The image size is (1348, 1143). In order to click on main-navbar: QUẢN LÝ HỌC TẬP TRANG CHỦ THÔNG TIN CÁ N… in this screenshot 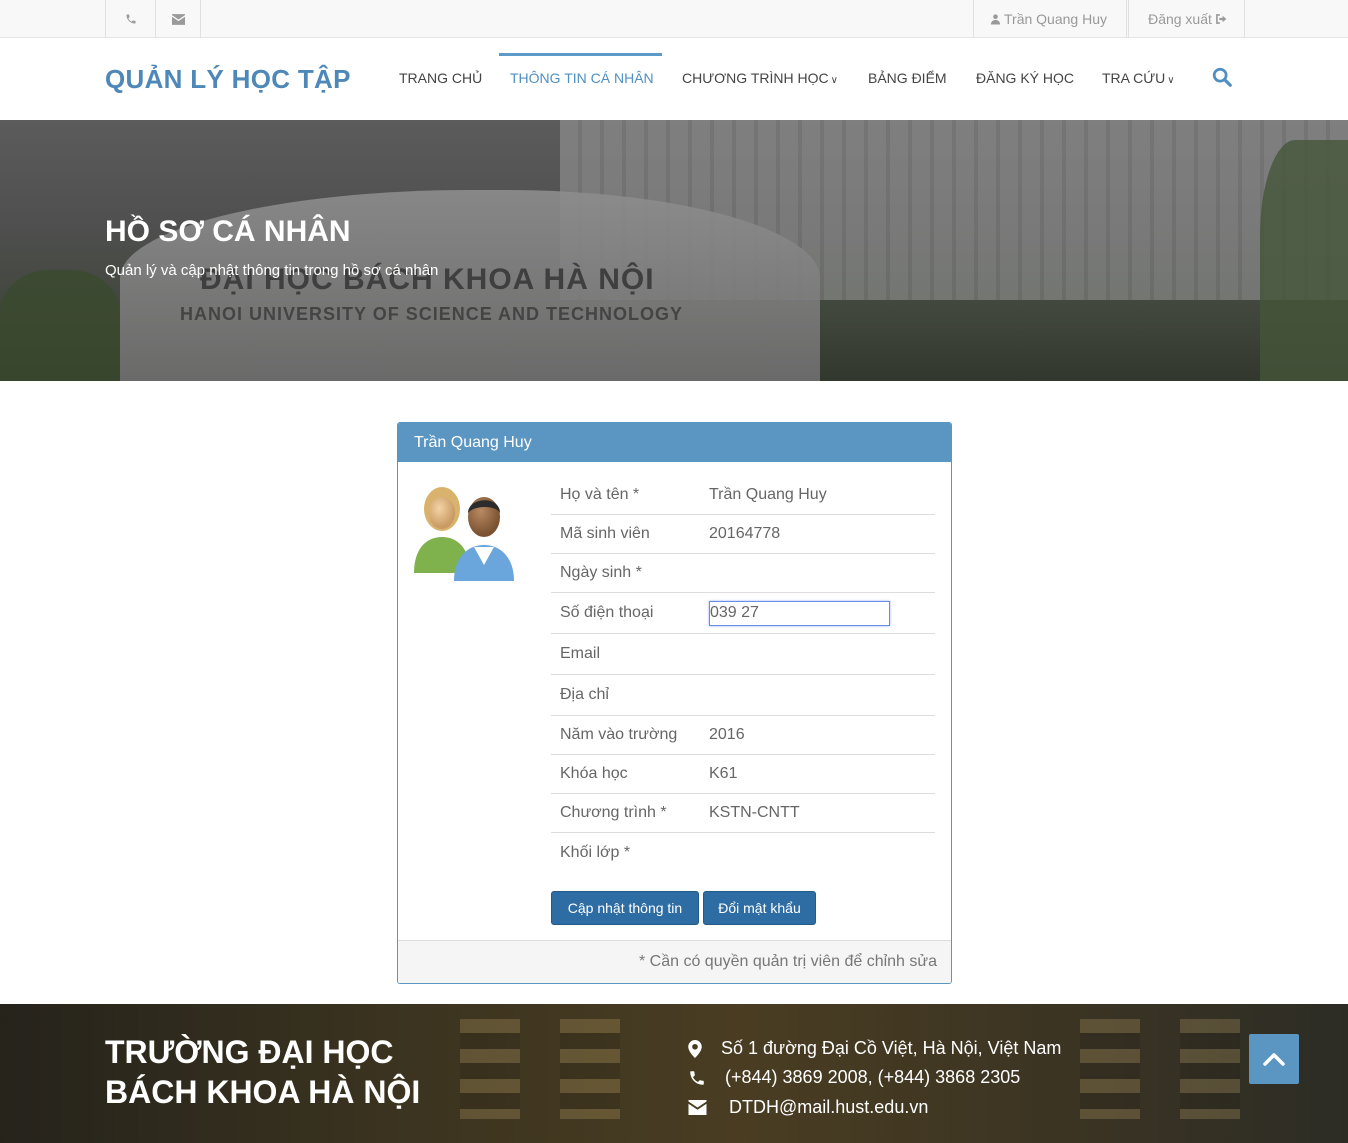, I will do `click(674, 79)`.